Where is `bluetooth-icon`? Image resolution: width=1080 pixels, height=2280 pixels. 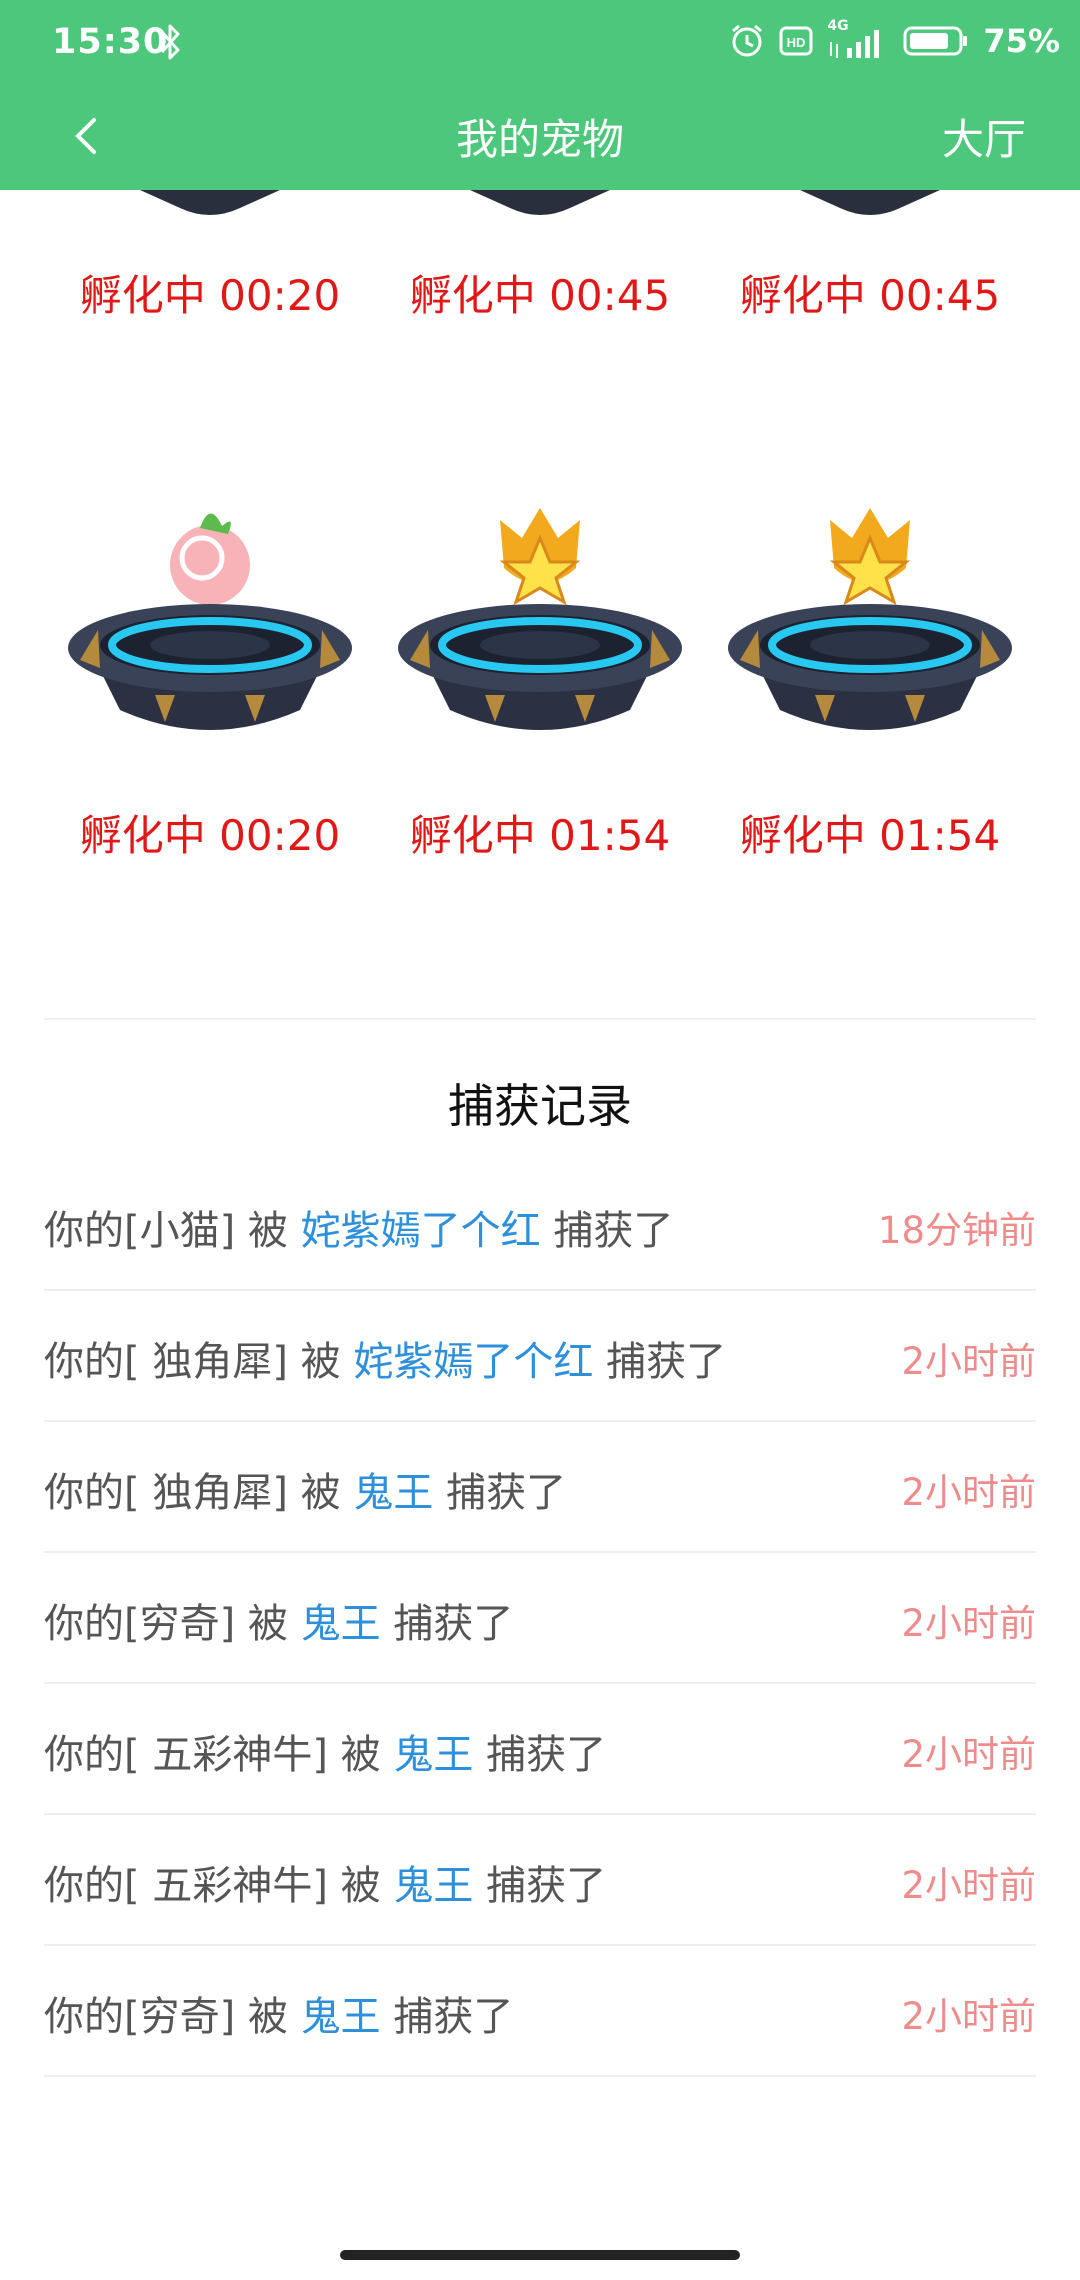
bluetooth-icon is located at coordinates (170, 42).